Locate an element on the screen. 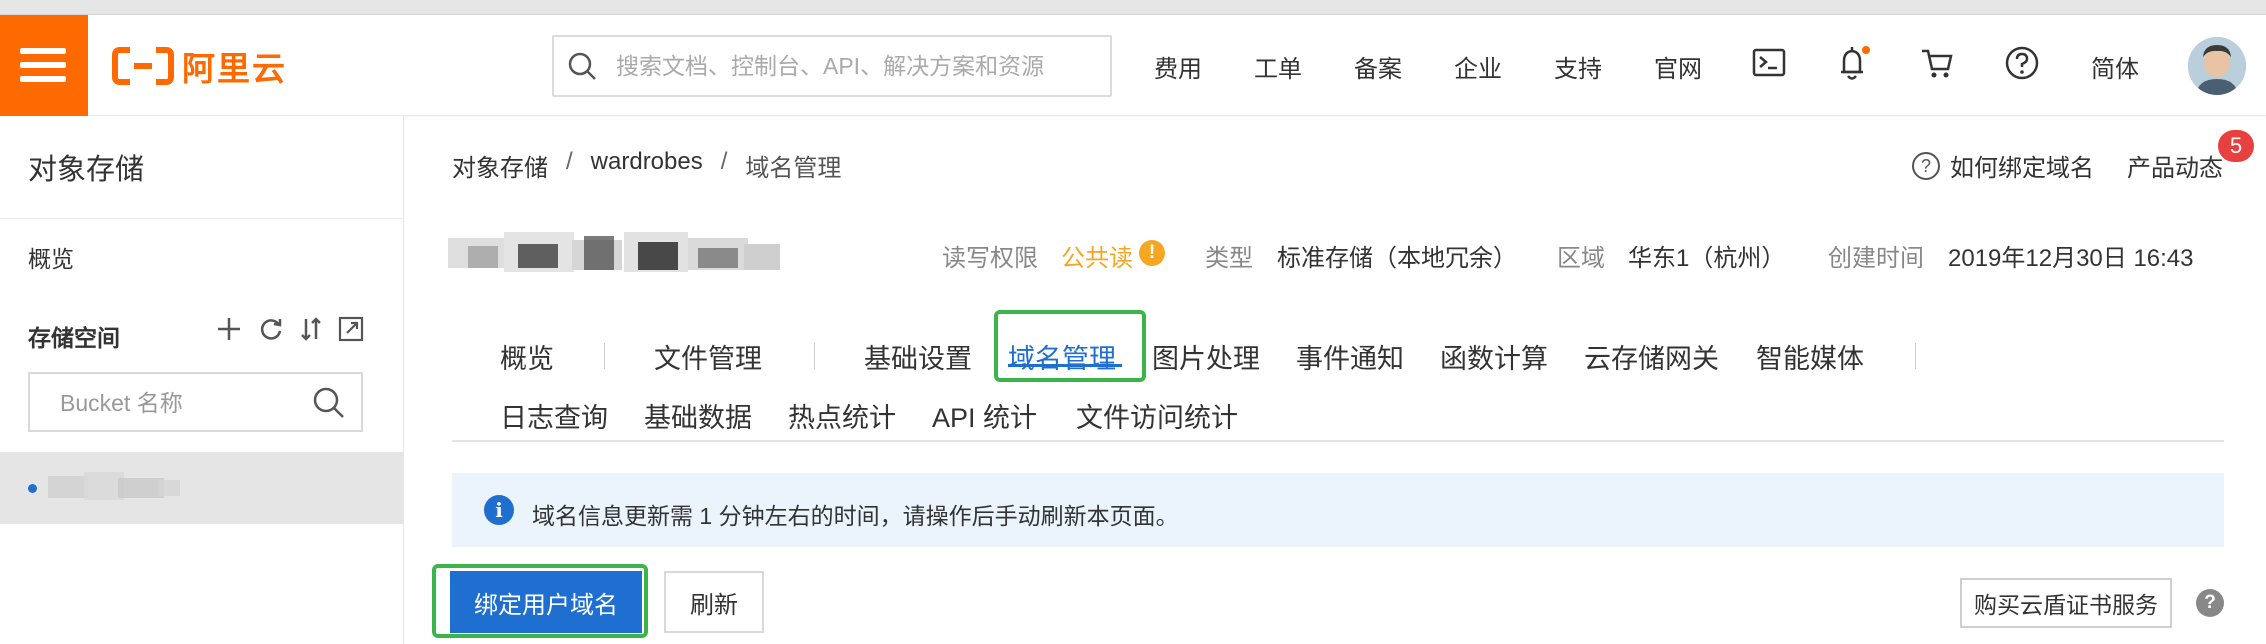 Image resolution: width=2266 pixels, height=644 pixels. breadcrumb-root: 对象存储 is located at coordinates (500, 165).